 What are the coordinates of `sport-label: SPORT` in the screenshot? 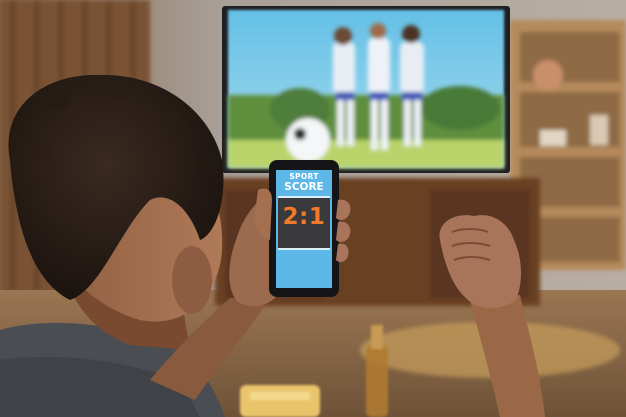 It's located at (304, 176).